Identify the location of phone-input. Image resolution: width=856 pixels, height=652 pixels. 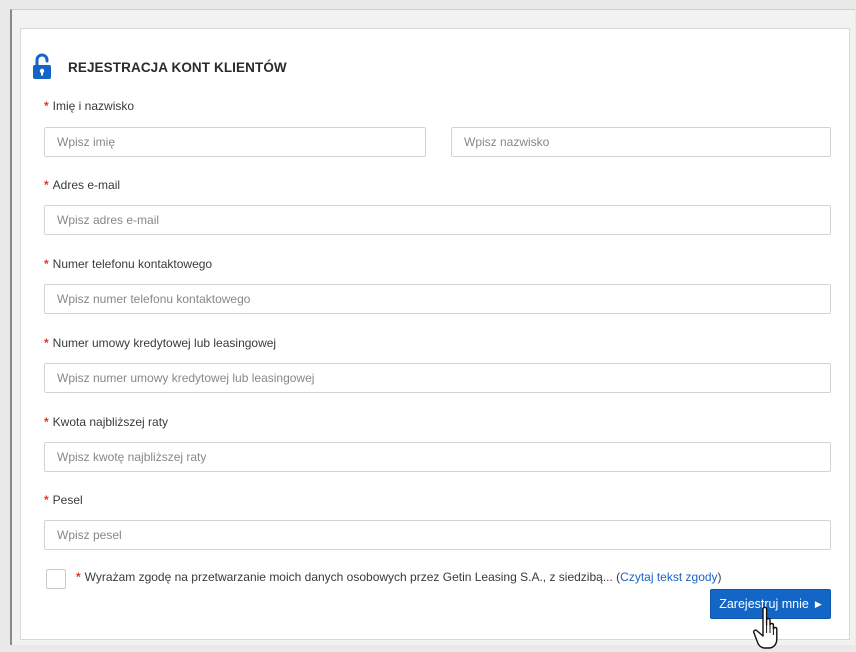
(437, 299).